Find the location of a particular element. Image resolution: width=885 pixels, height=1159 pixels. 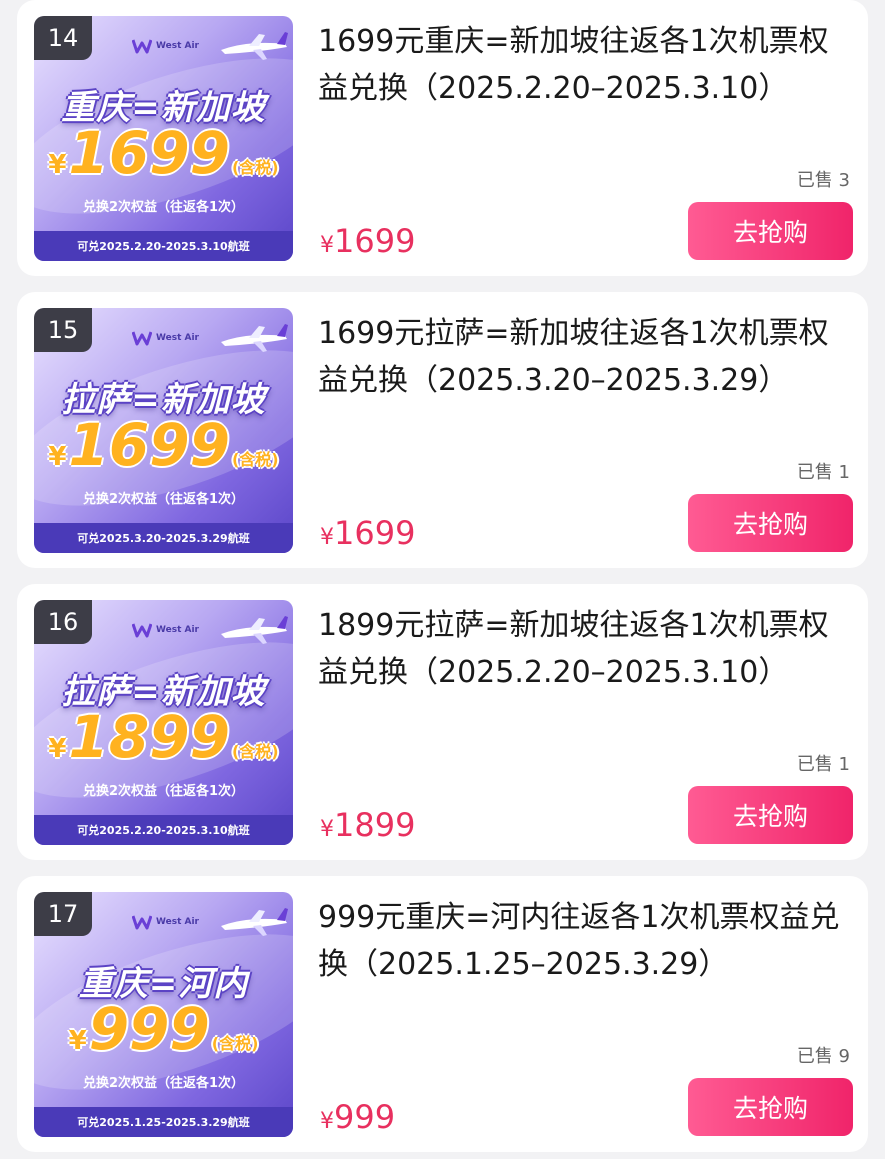

banner-flight-dates: 可兑2025.1.25-2025.3.29航班 is located at coordinates (163, 1122).